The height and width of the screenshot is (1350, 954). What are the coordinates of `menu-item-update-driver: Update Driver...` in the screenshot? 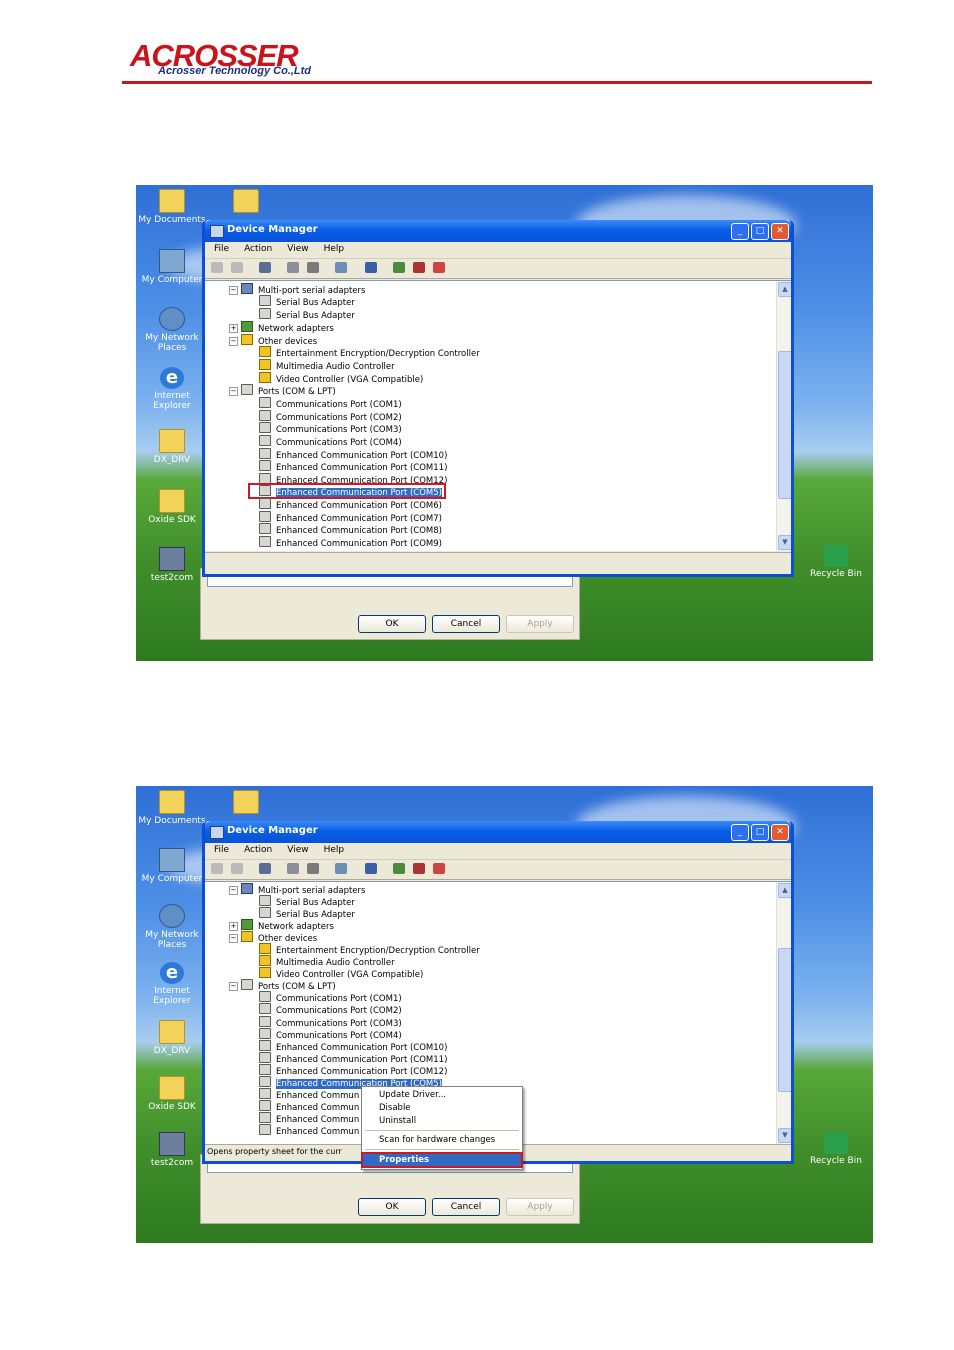 It's located at (442, 1095).